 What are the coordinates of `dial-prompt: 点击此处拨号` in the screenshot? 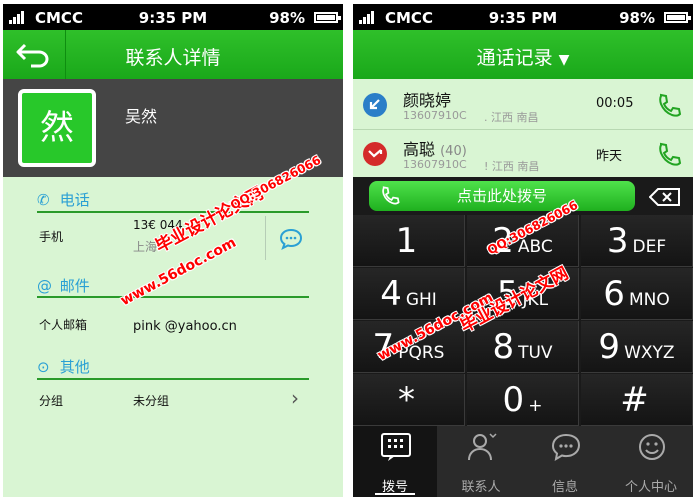 It's located at (501, 196).